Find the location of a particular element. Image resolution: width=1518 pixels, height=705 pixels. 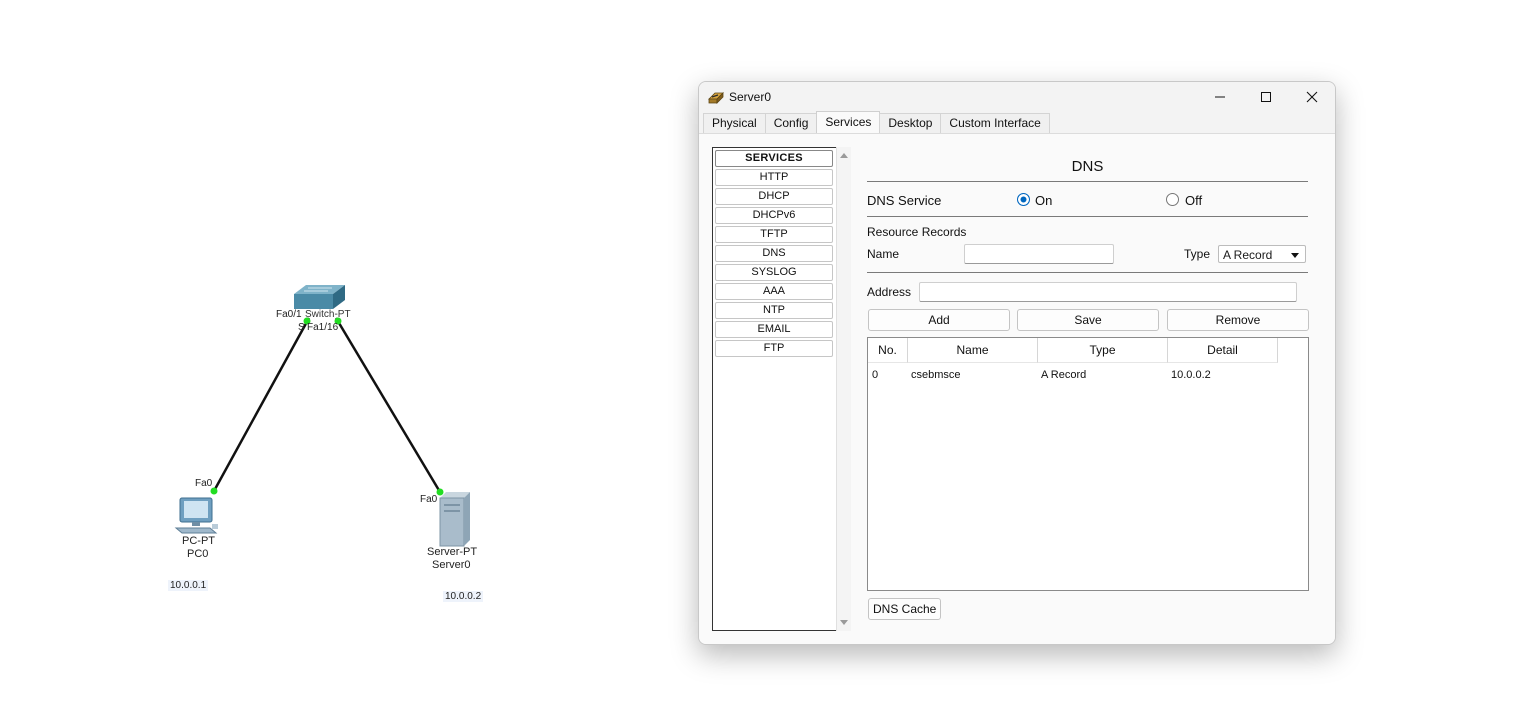

dns-cache-button: DNS Cache is located at coordinates (905, 609).